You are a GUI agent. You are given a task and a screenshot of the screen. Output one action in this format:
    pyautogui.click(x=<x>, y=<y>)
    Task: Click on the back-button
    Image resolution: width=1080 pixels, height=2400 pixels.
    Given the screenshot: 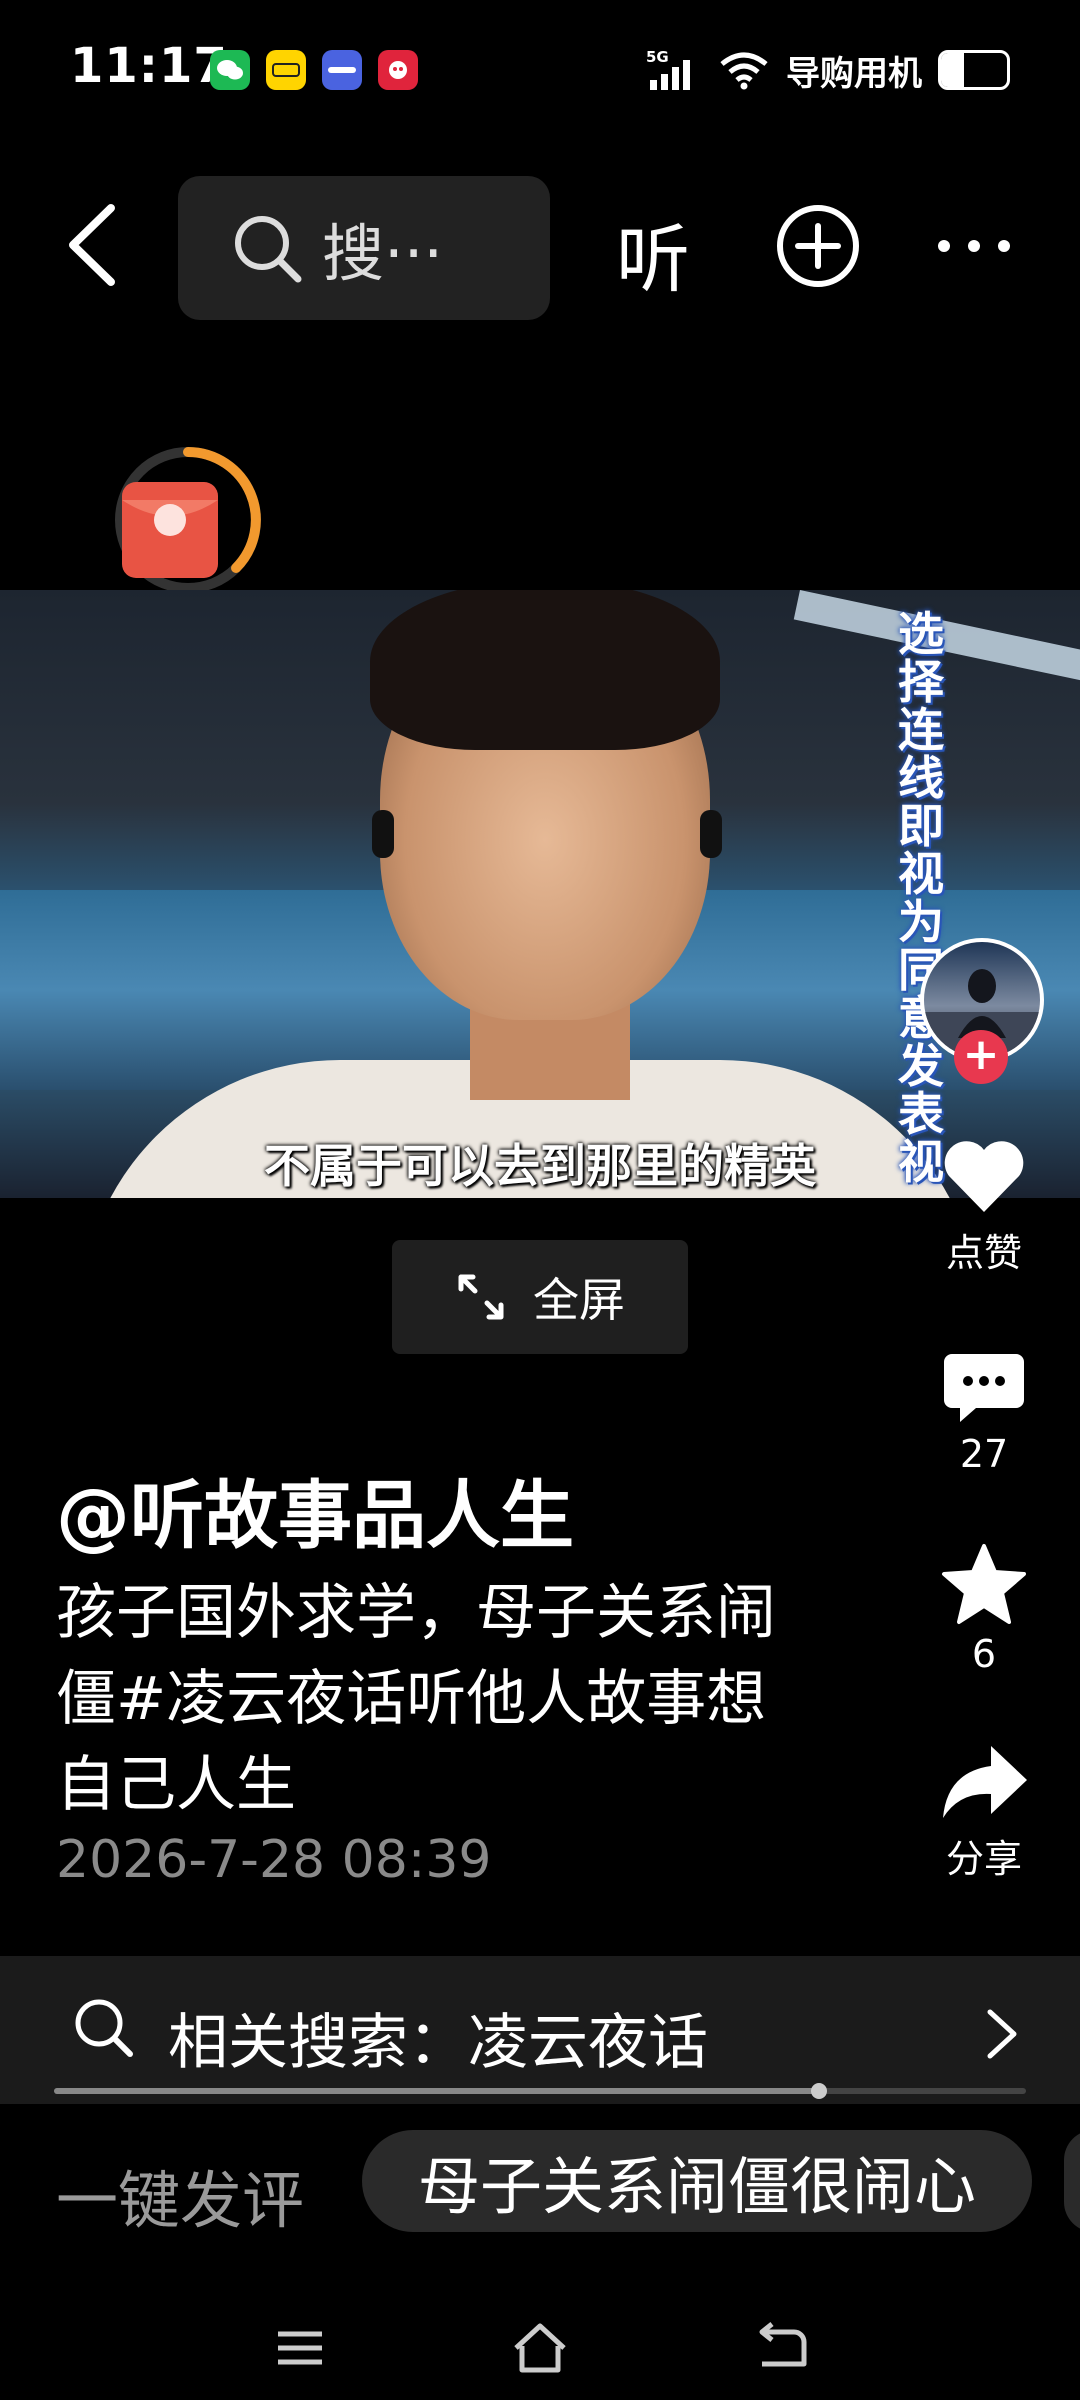 What is the action you would take?
    pyautogui.click(x=95, y=245)
    